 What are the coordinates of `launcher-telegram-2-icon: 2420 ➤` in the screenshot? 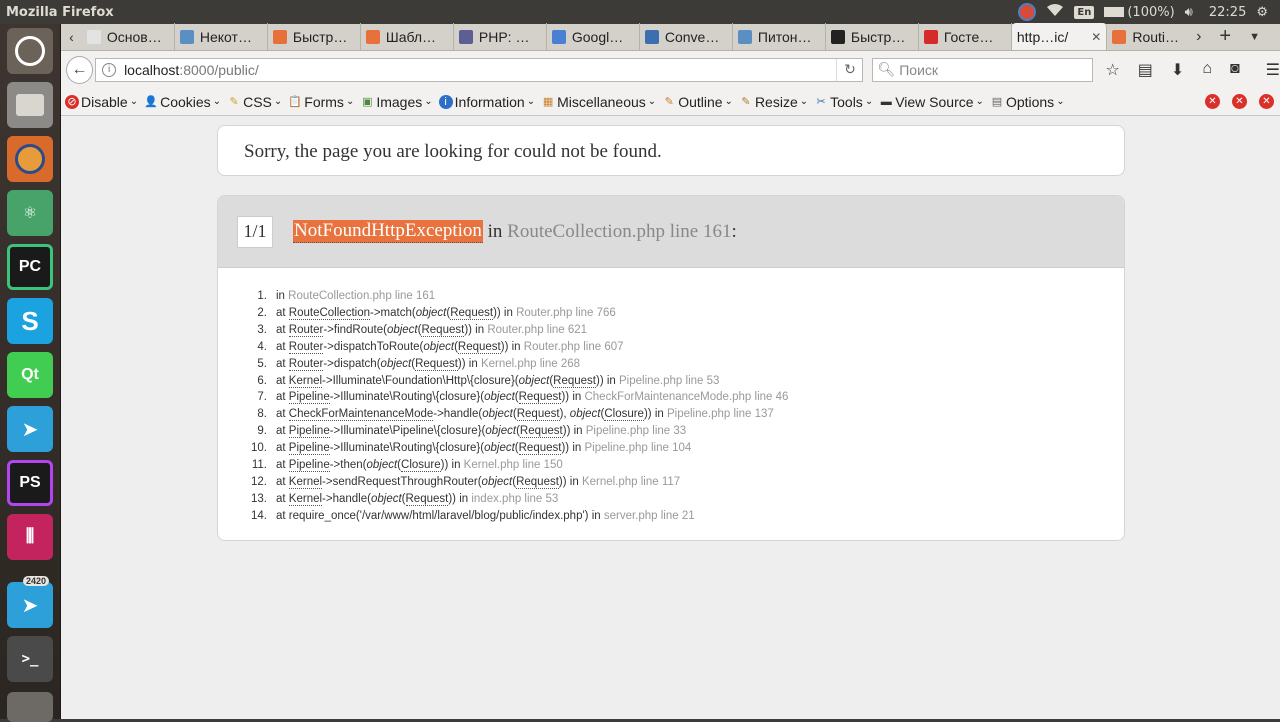 It's located at (30, 602).